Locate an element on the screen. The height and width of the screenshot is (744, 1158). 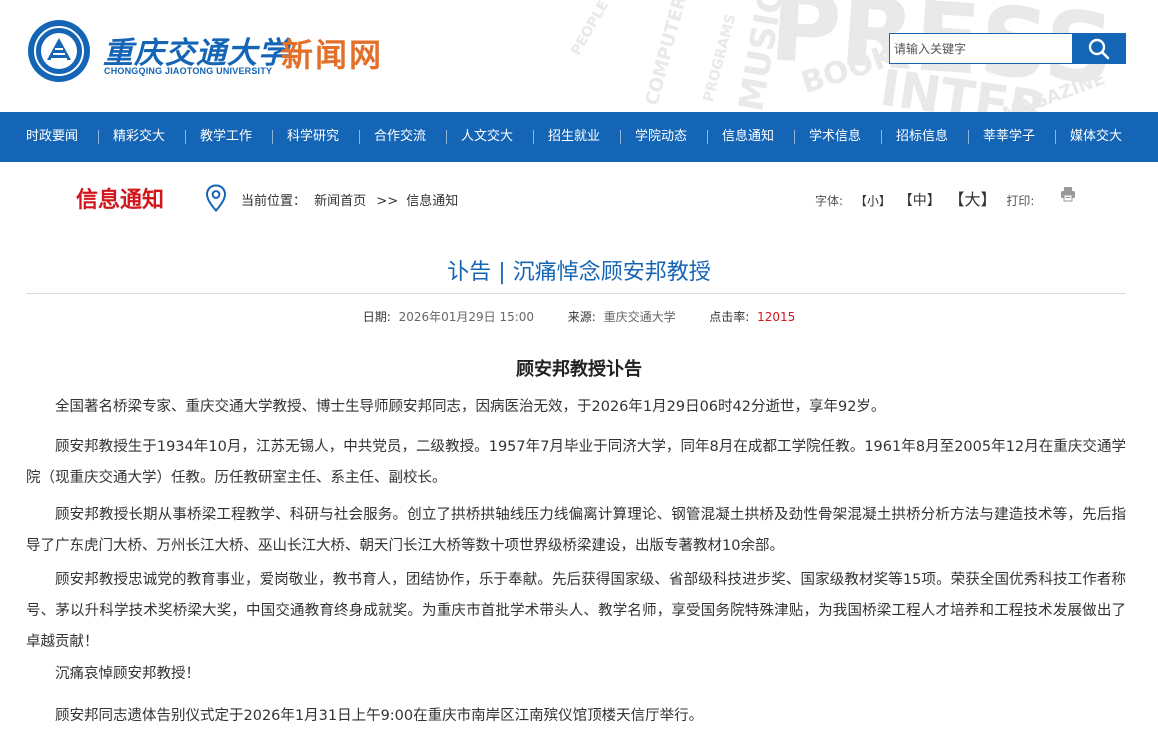
article-title: 讣告 | 沉痛悼念顾安邦教授 is located at coordinates (579, 272).